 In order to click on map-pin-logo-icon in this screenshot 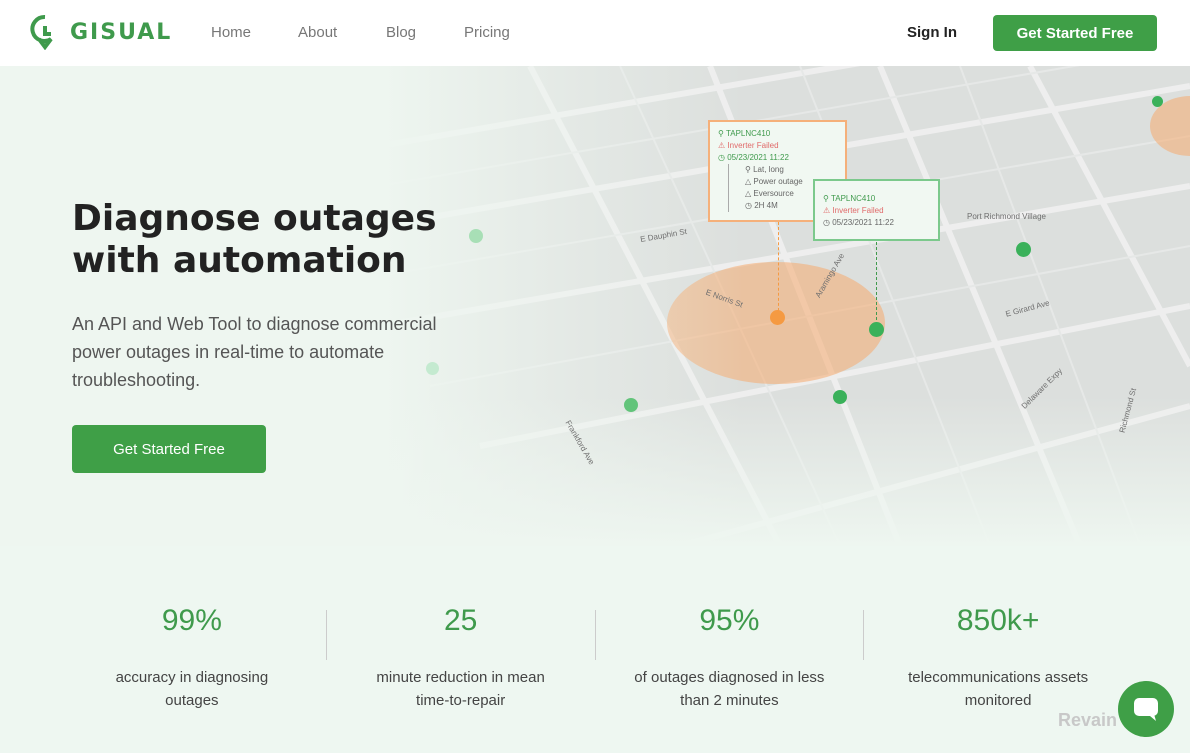, I will do `click(41, 32)`.